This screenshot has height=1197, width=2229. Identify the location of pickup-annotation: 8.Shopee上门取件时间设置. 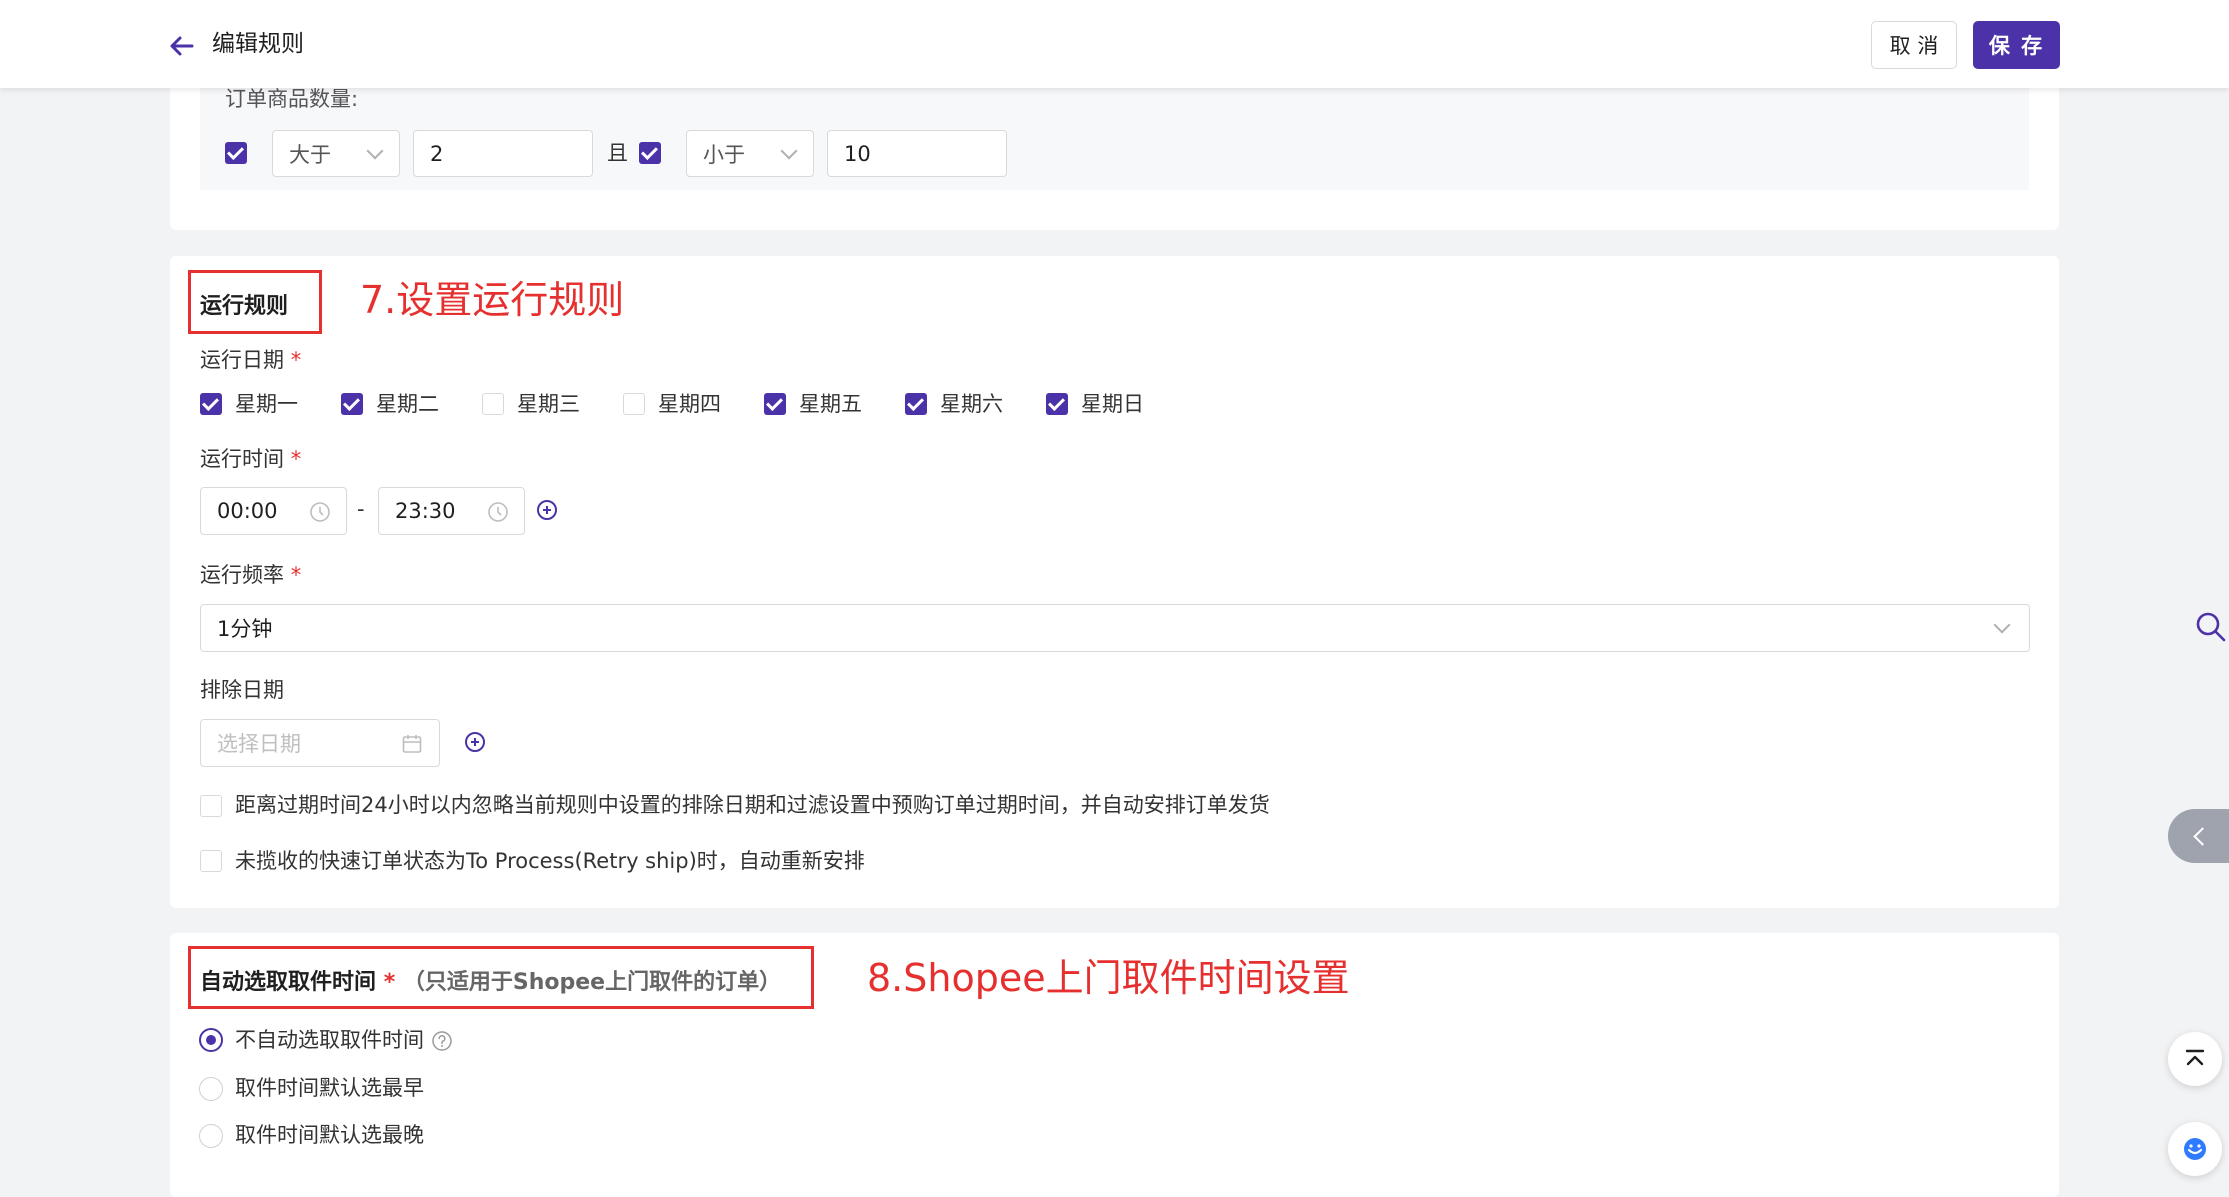
(1108, 978).